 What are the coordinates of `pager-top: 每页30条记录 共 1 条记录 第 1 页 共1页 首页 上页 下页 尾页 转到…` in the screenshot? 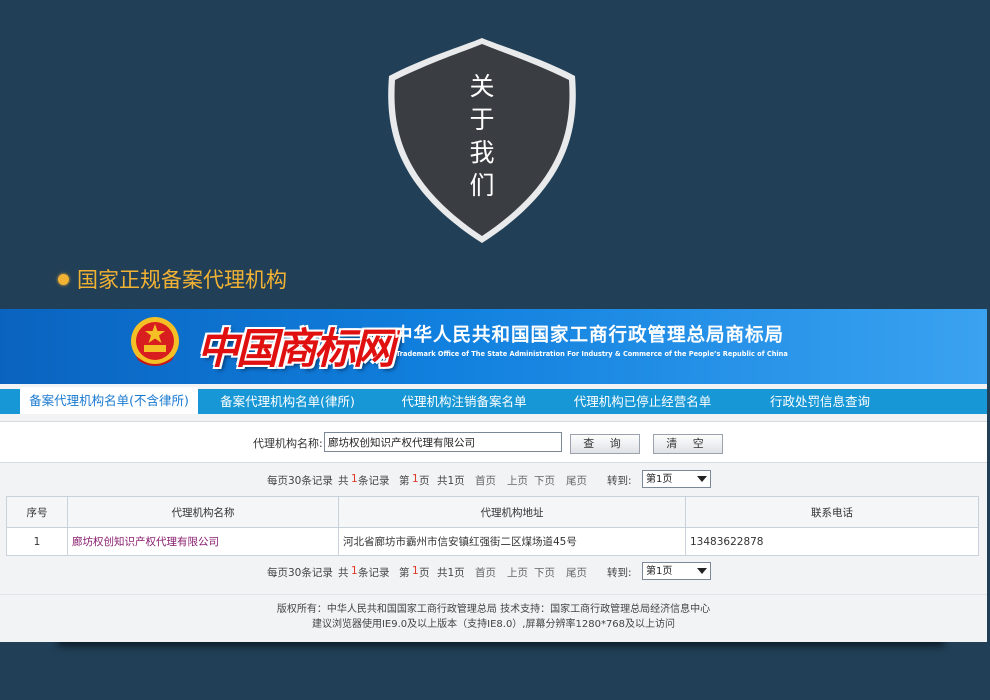 It's located at (493, 480).